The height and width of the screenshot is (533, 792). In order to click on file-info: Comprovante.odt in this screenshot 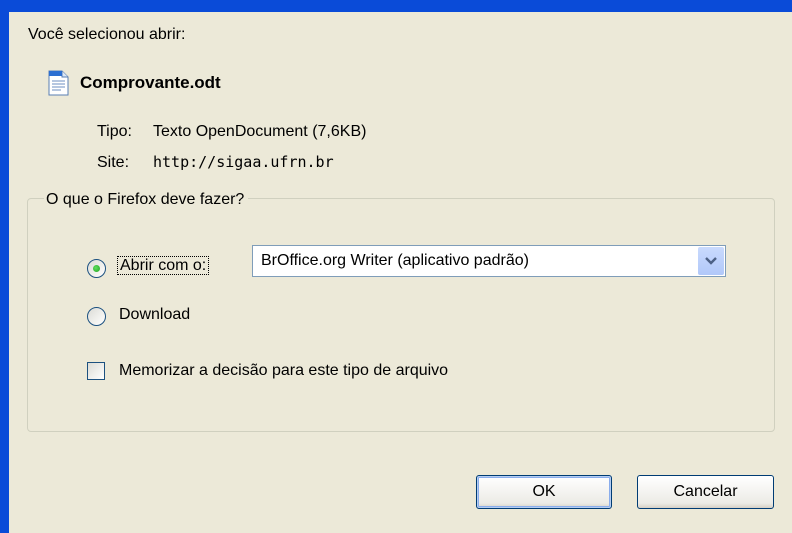, I will do `click(133, 83)`.